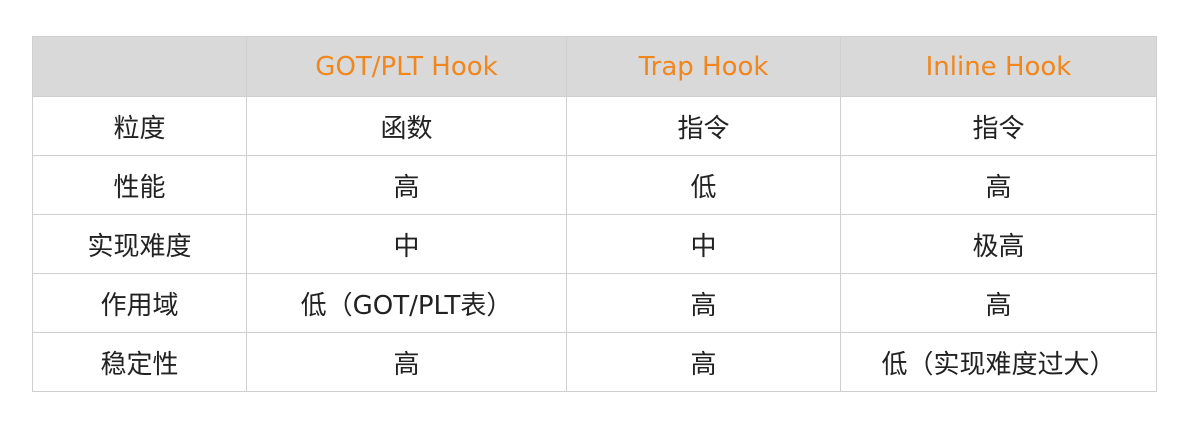  I want to click on row-label: 粒度, so click(139, 126).